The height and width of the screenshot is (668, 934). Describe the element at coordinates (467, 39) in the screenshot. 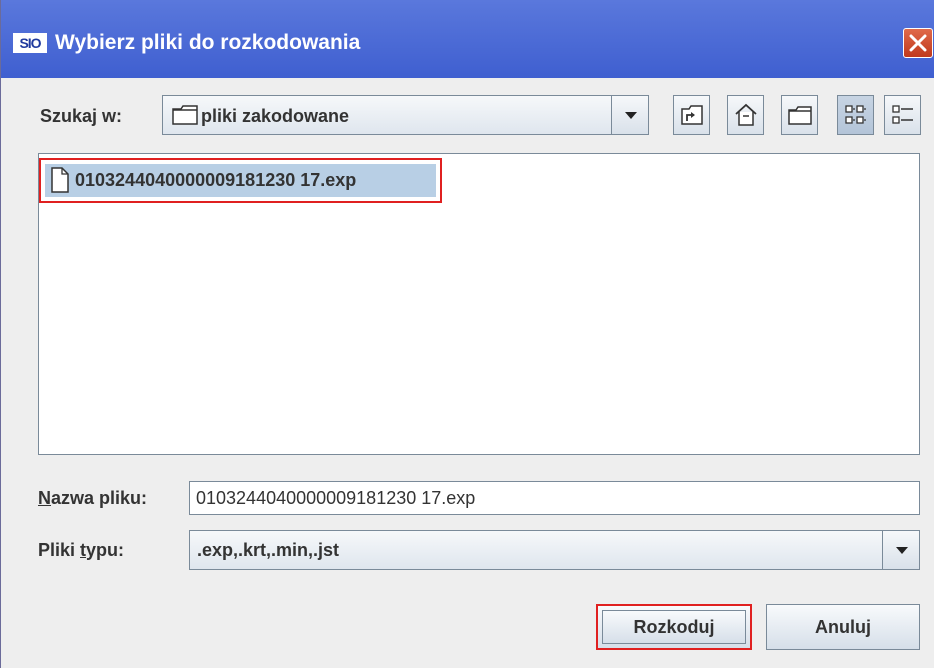

I see `title-bar: SIO Wybierz pliki do rozkodowania` at that location.